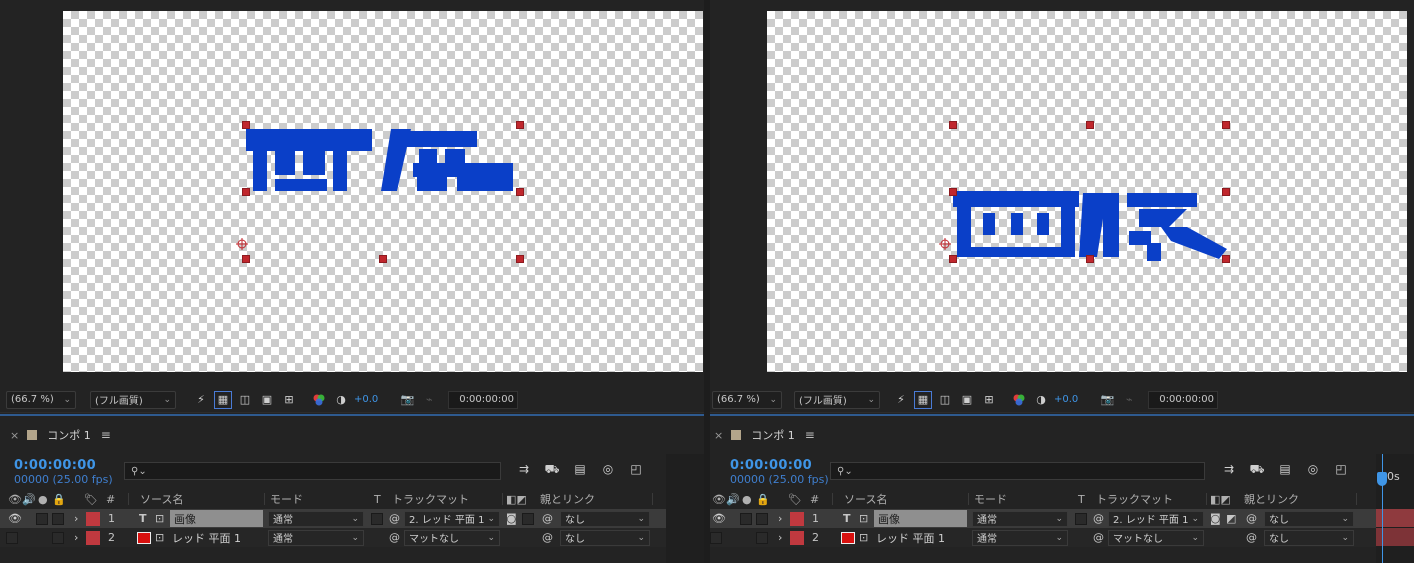 The width and height of the screenshot is (1414, 563). I want to click on transparency-grid-icon: ▦, so click(923, 399).